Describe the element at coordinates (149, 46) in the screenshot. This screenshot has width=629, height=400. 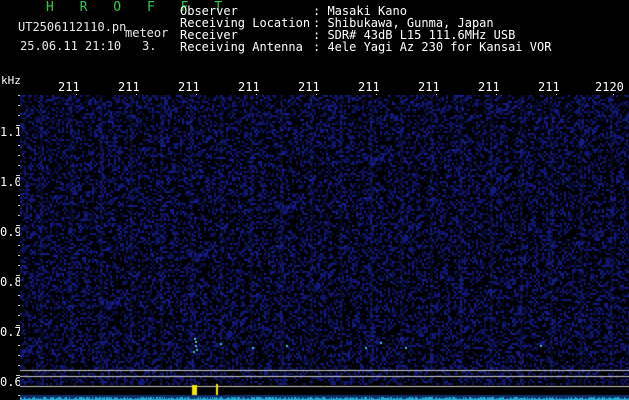
I see `counter-label: 3.` at that location.